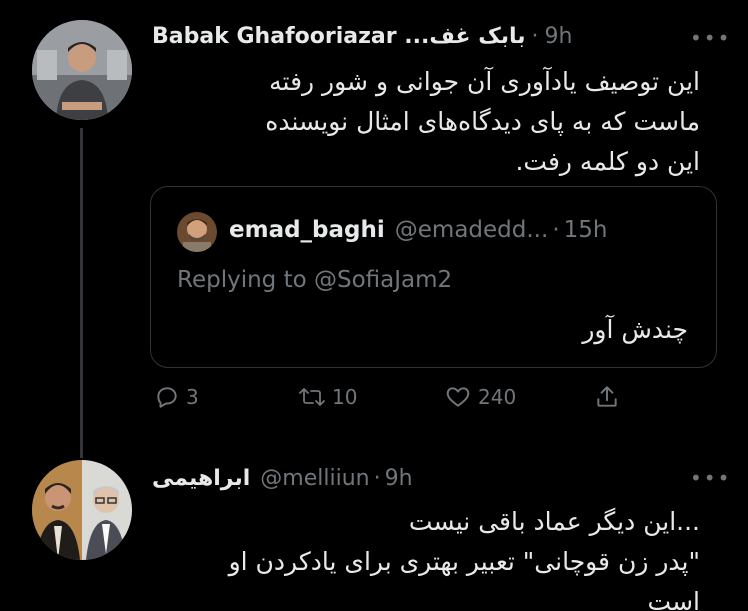  Describe the element at coordinates (458, 397) in the screenshot. I see `heart-icon` at that location.